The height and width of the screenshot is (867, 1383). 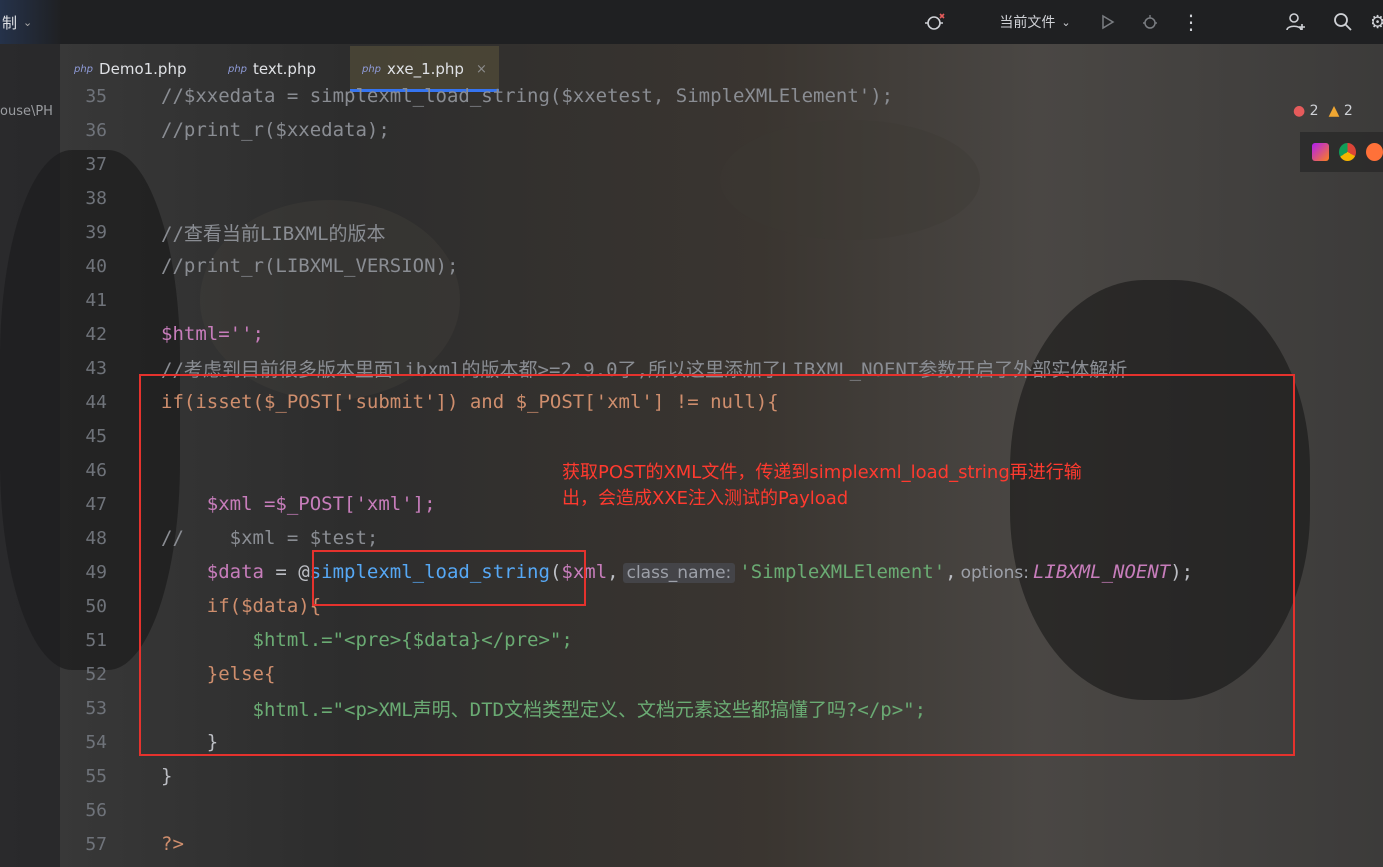 I want to click on line-number: 41, so click(x=96, y=300).